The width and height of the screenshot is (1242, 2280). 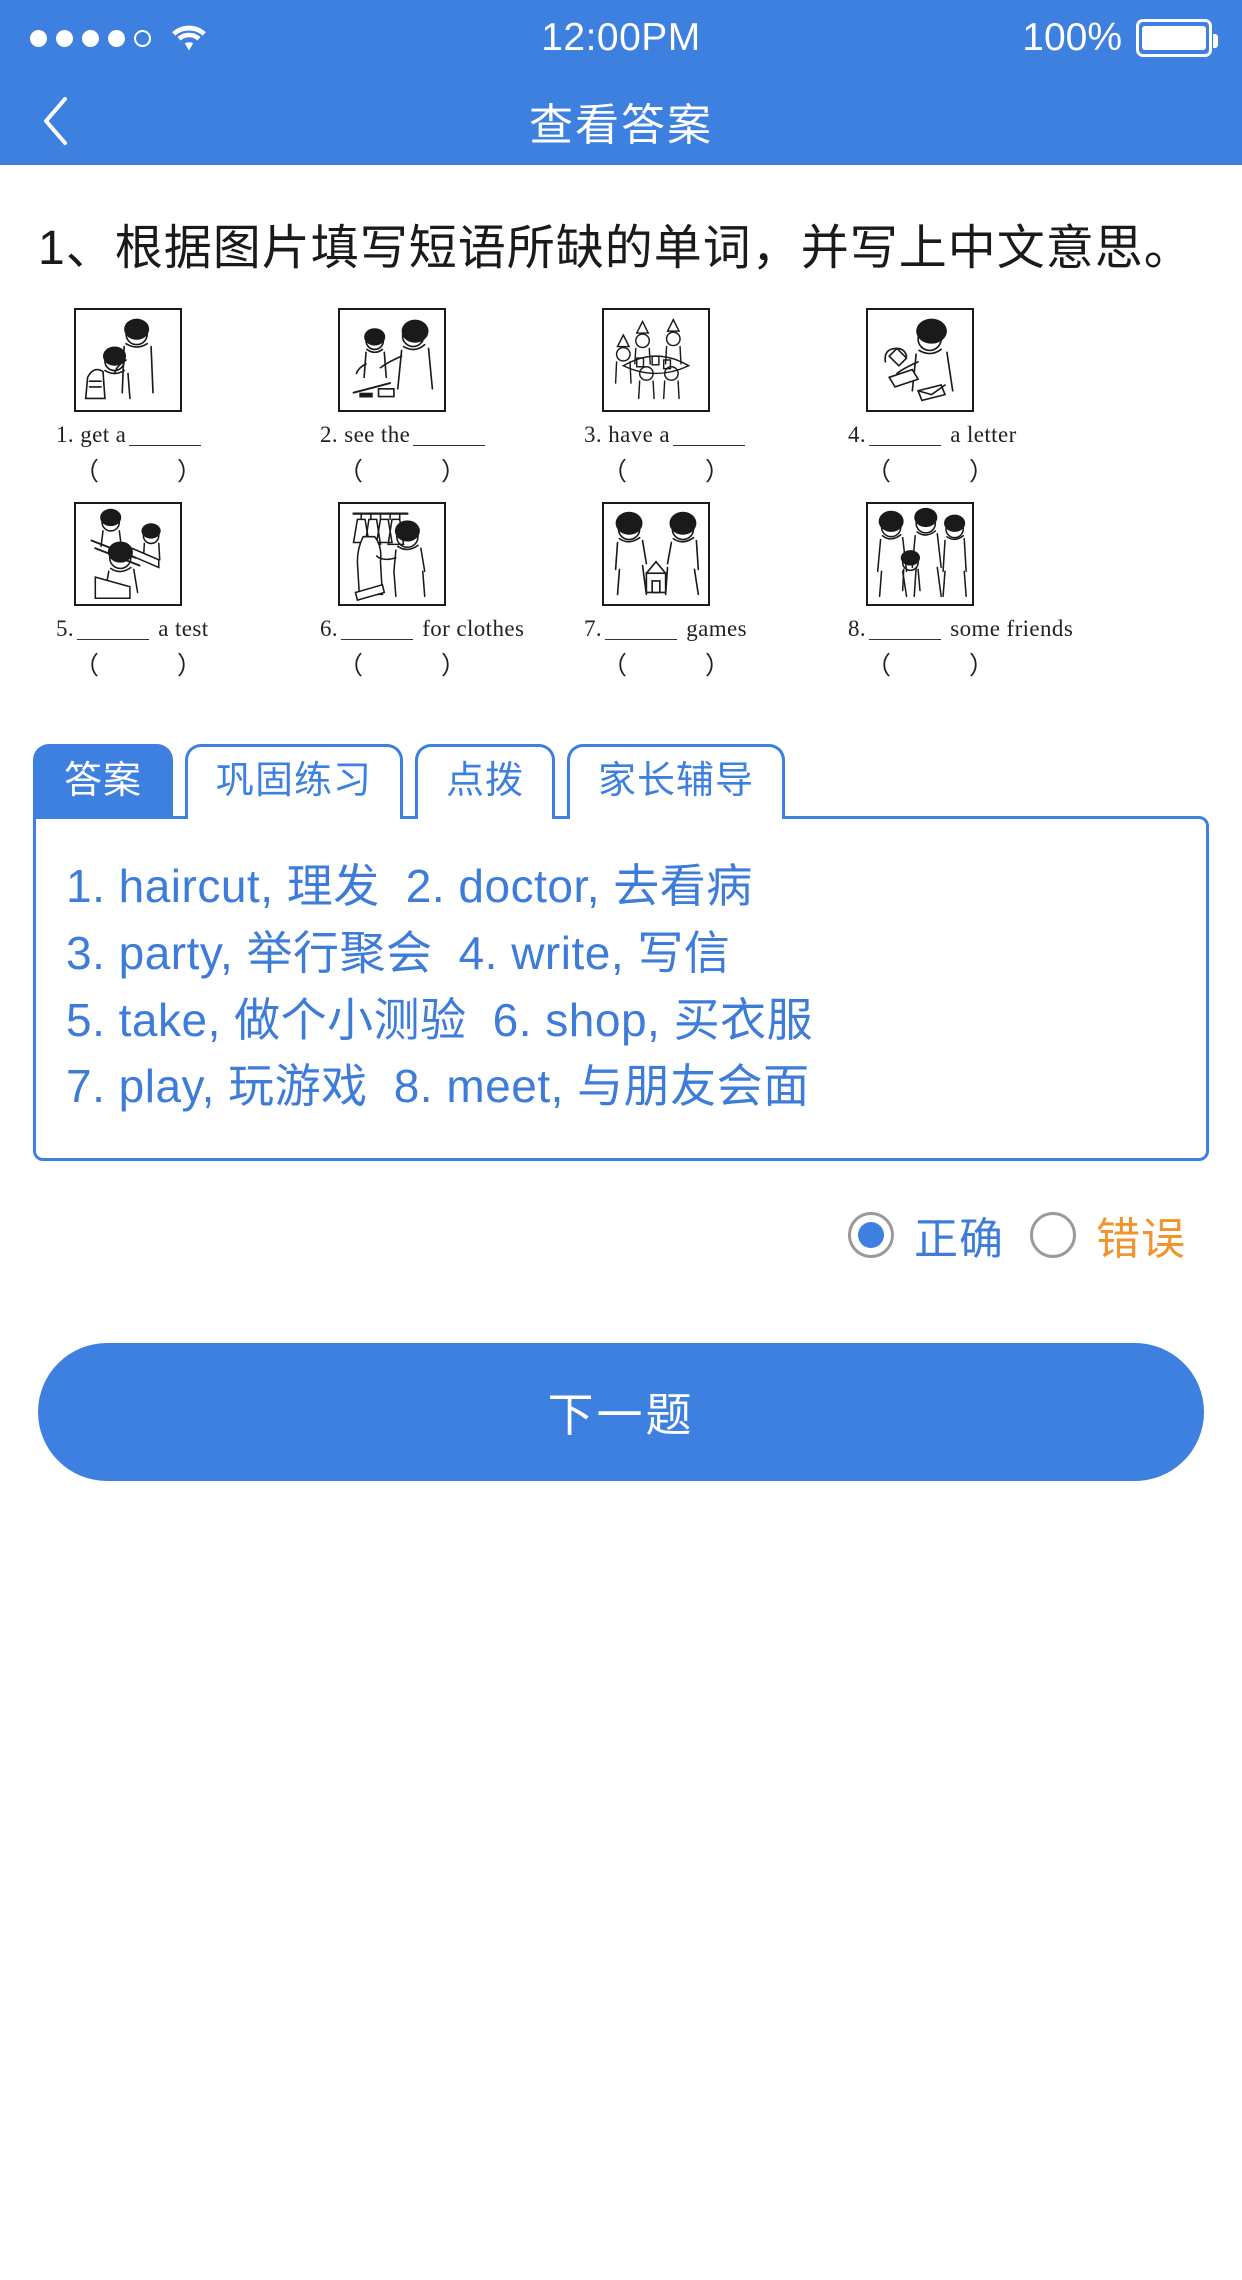 What do you see at coordinates (189, 38) in the screenshot?
I see `wifi-icon` at bounding box center [189, 38].